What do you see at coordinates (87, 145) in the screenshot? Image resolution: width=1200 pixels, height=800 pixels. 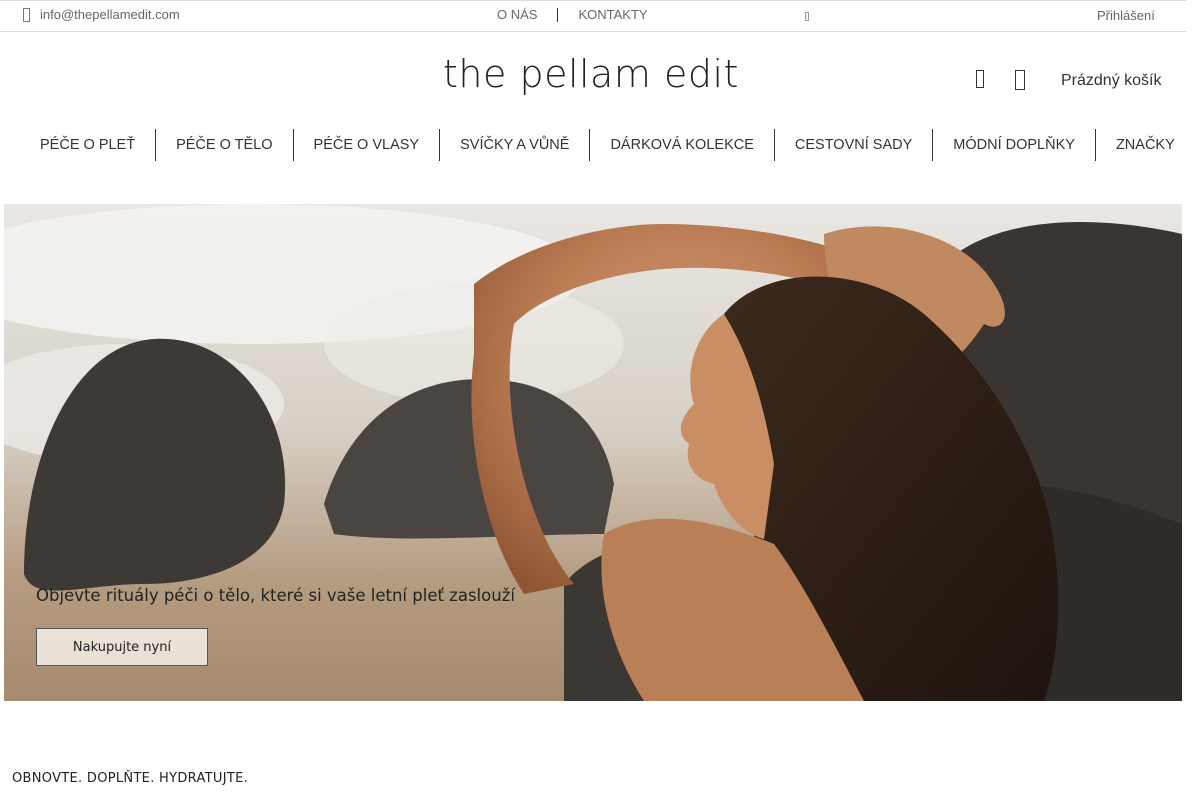 I see `nav-item-pece-o-plet: PÉČE O PLEŤ` at bounding box center [87, 145].